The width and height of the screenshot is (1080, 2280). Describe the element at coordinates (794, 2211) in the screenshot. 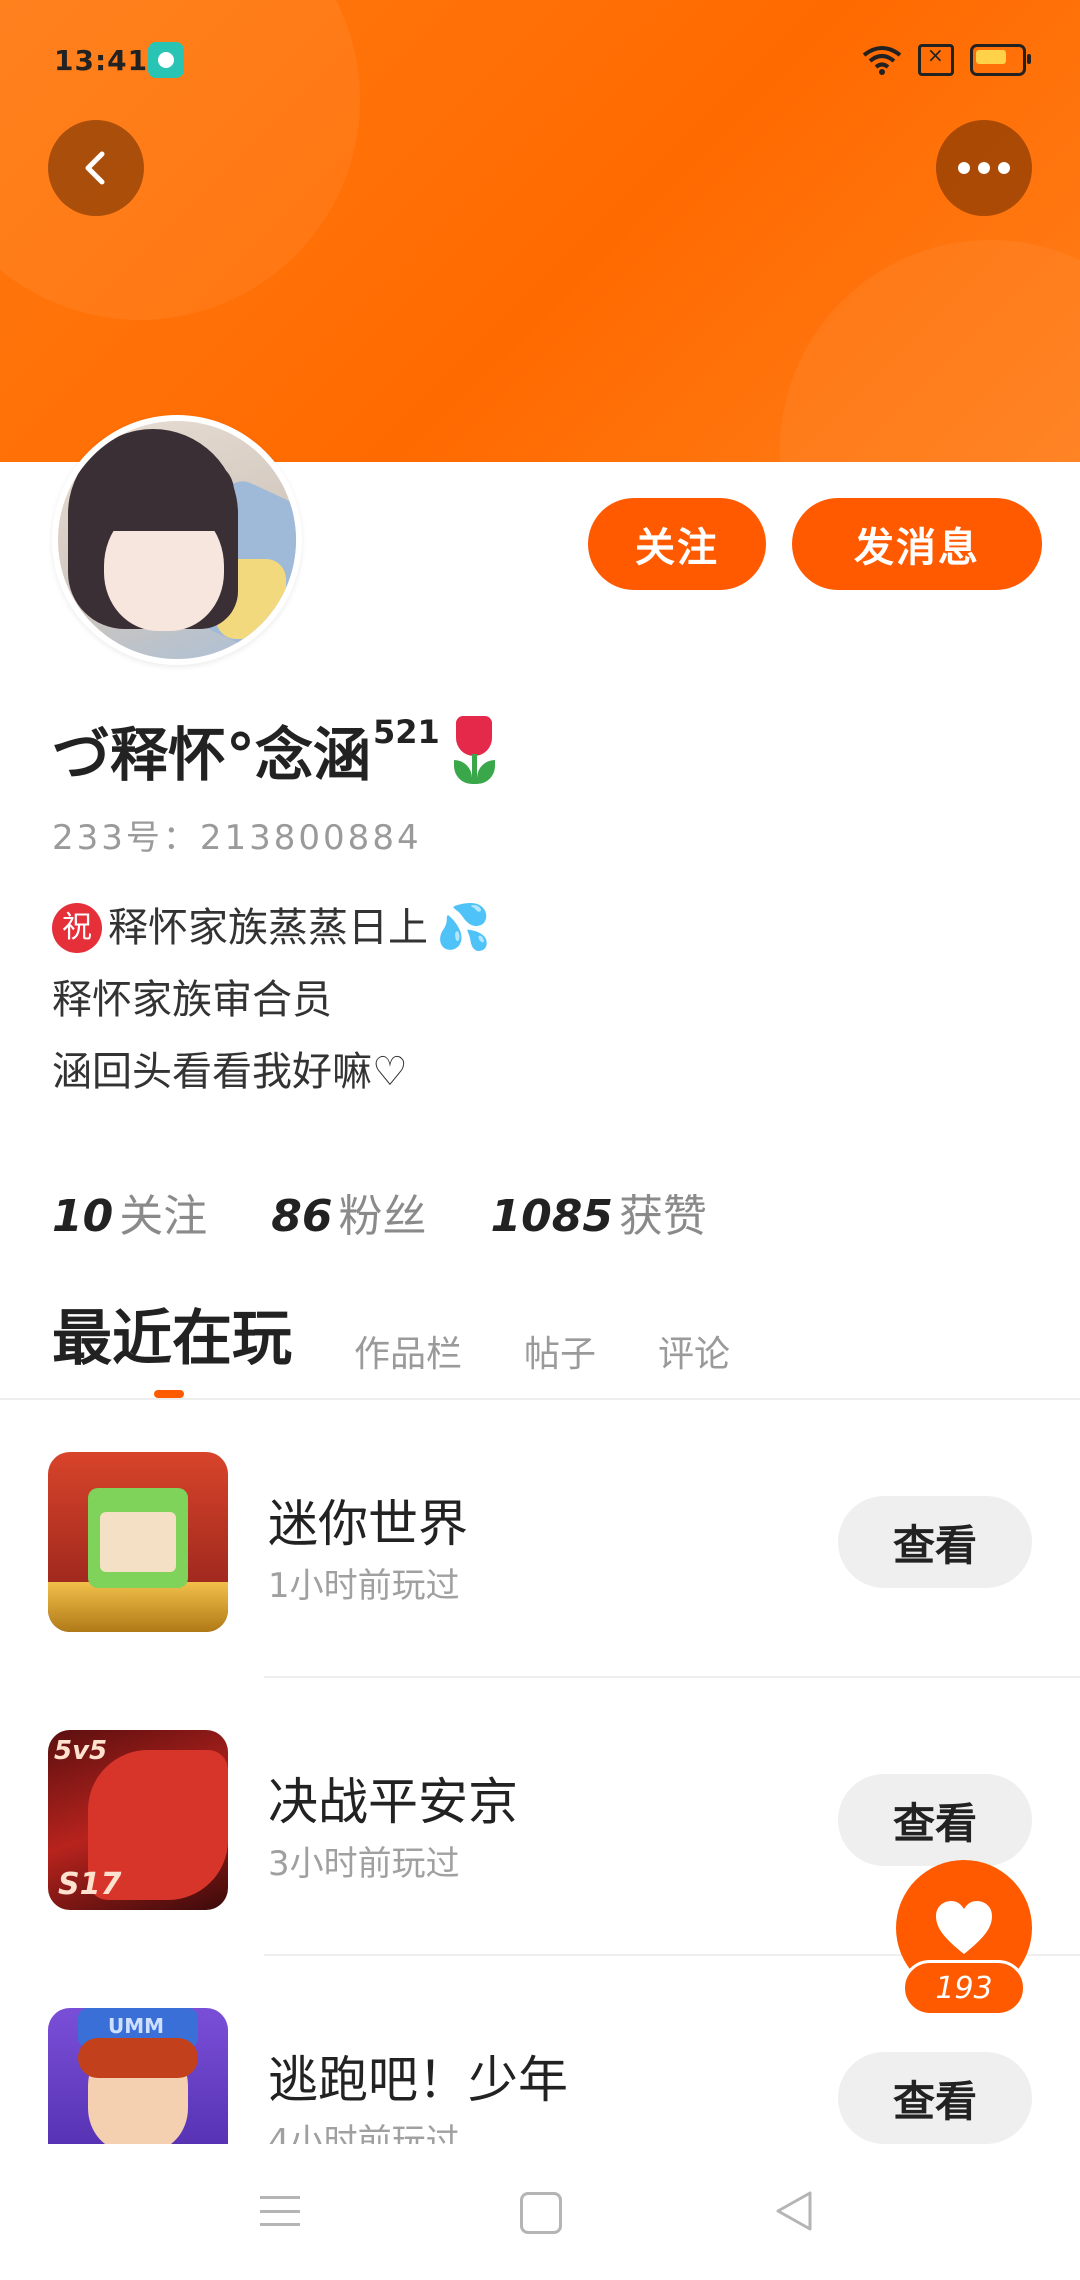

I see `back-triangle-icon` at that location.